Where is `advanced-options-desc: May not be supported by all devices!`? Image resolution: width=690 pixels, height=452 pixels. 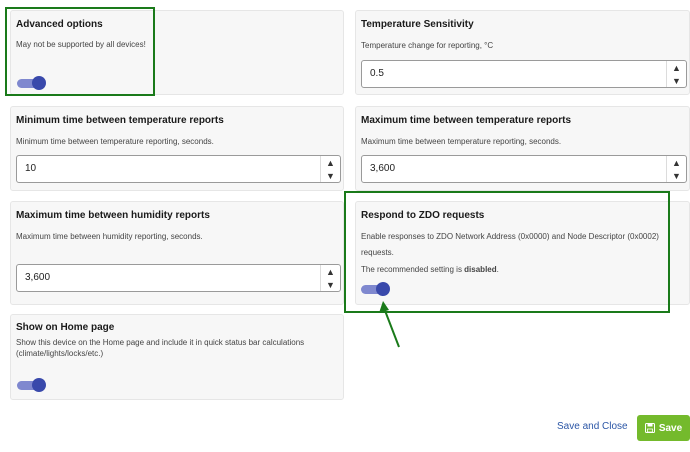 advanced-options-desc: May not be supported by all devices! is located at coordinates (81, 44).